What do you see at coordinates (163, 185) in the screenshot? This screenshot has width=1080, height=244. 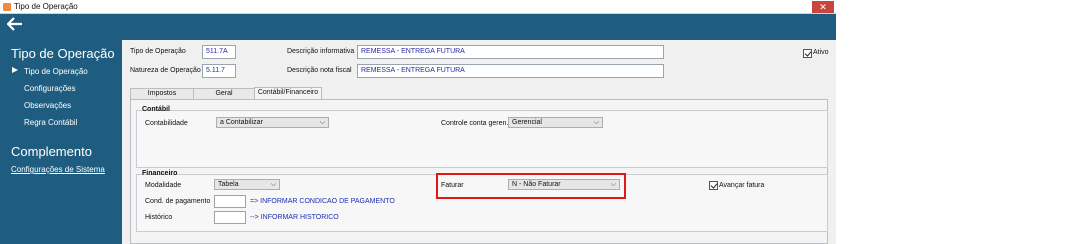 I see `modalidade-label: Modalidade` at bounding box center [163, 185].